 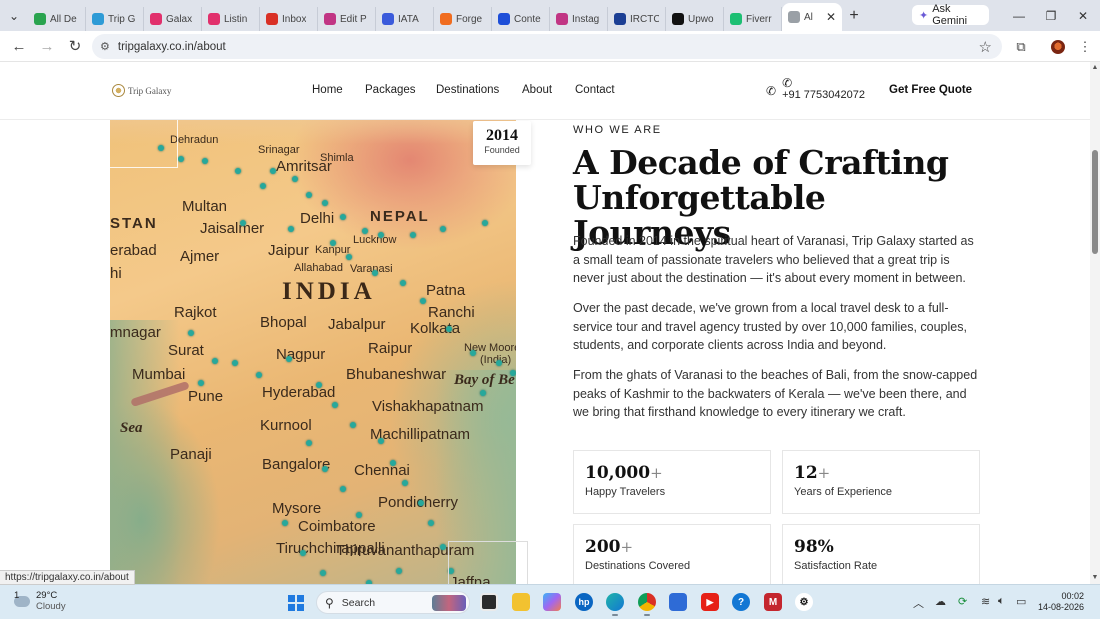 I want to click on clock-time: 00:02, so click(x=1072, y=596).